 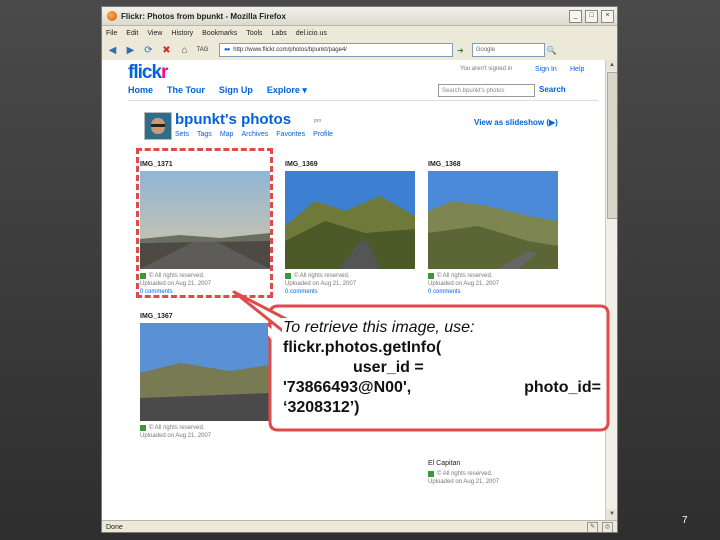 I want to click on subnav-sets: Sets, so click(x=182, y=134).